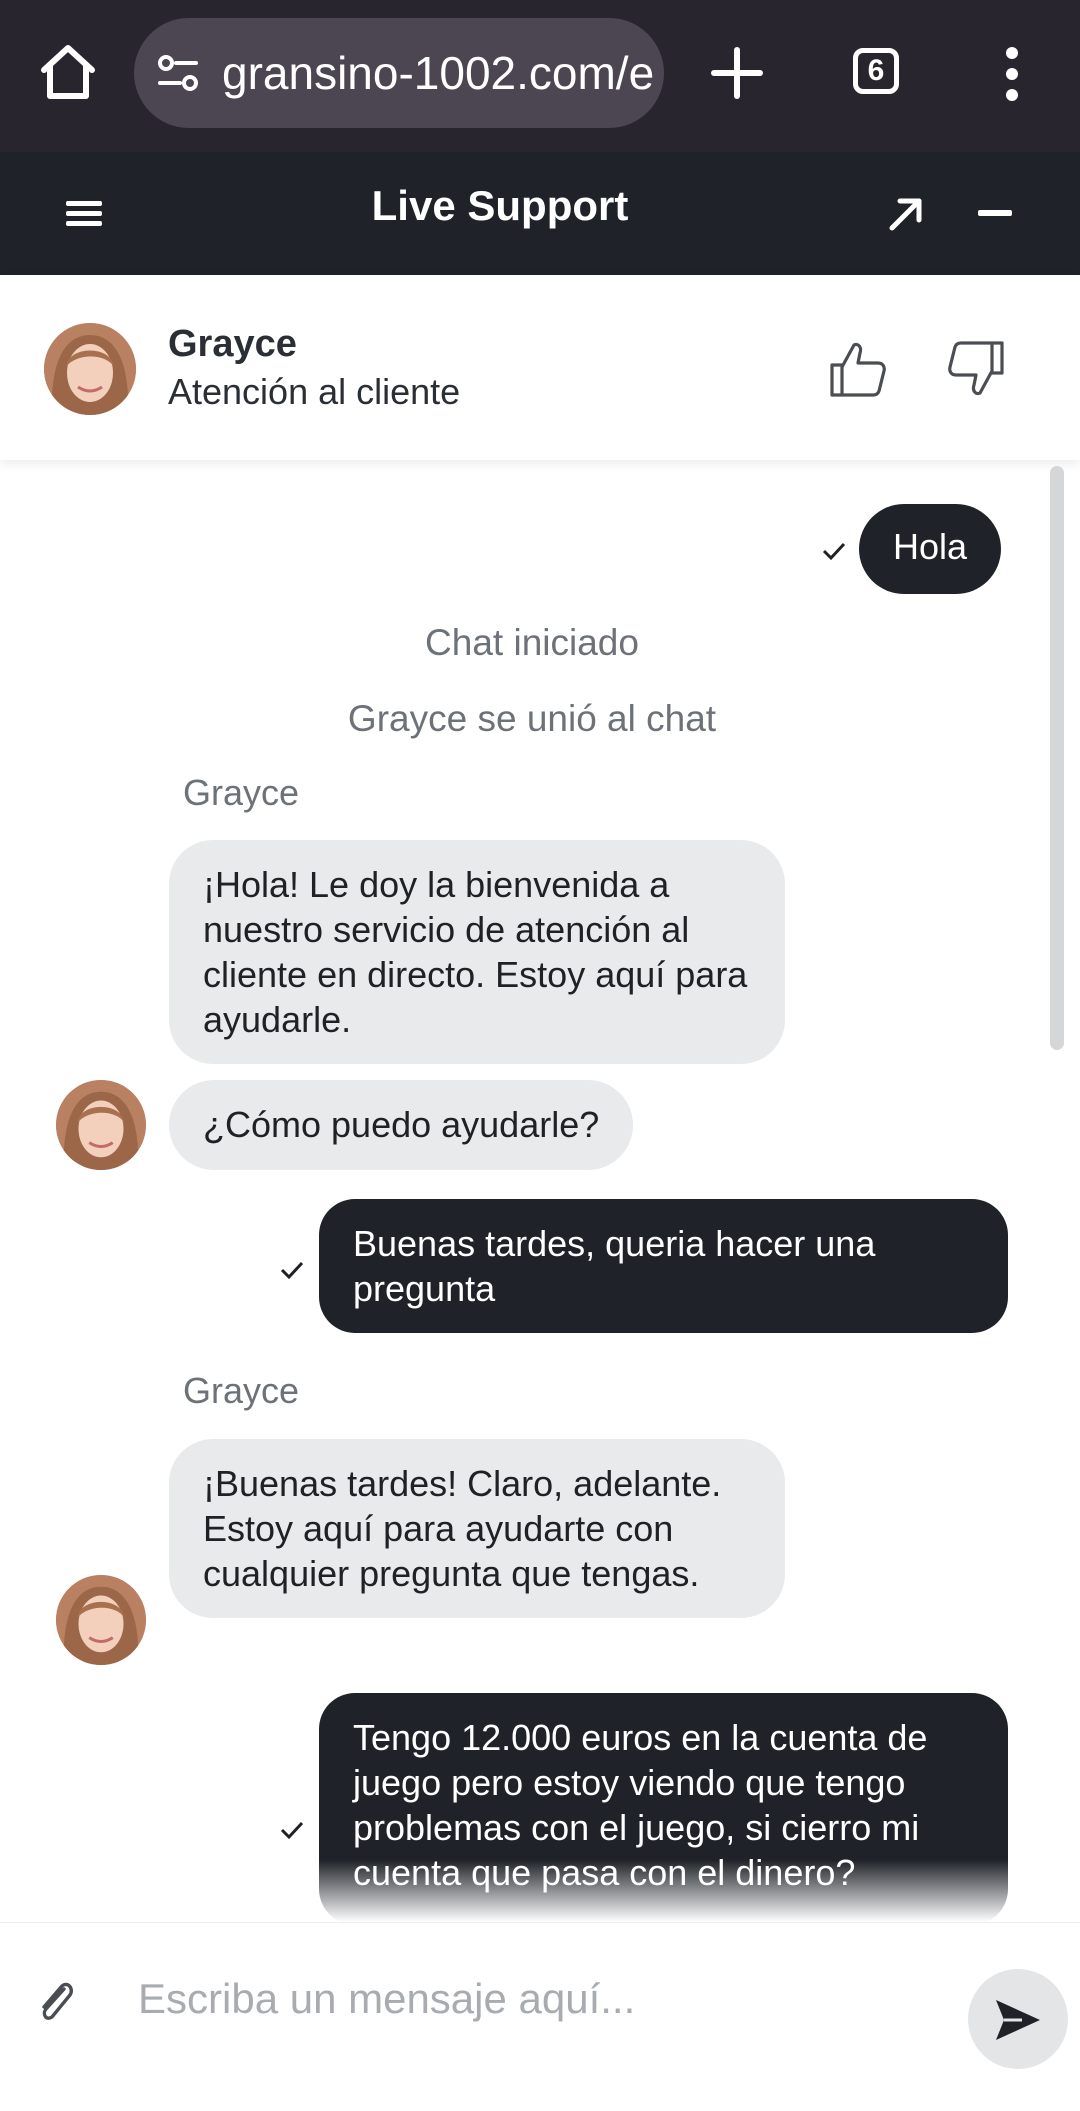 The width and height of the screenshot is (1080, 2111). What do you see at coordinates (1012, 74) in the screenshot?
I see `more-options-icon` at bounding box center [1012, 74].